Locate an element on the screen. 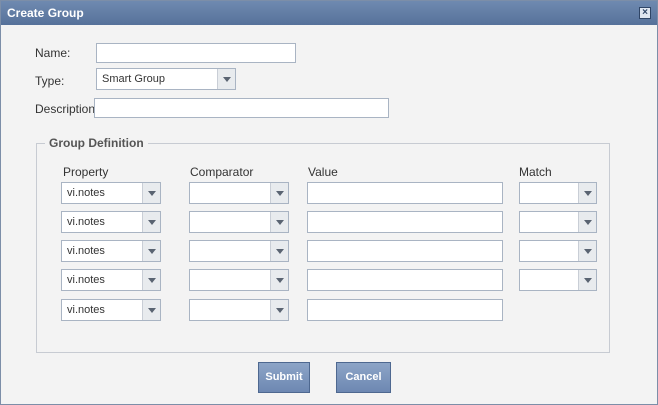 This screenshot has height=405, width=658. description-label: Description is located at coordinates (65, 109).